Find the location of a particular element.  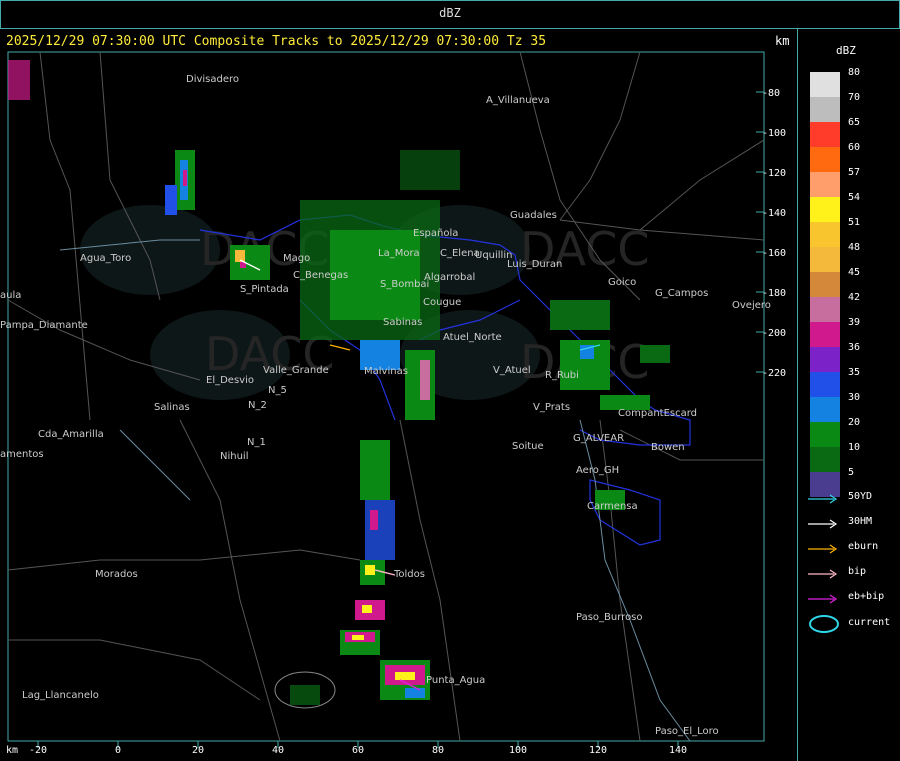

y-axis: -80 -100 -120 -140 -160 -180 -200 -220 is located at coordinates (771, 233).